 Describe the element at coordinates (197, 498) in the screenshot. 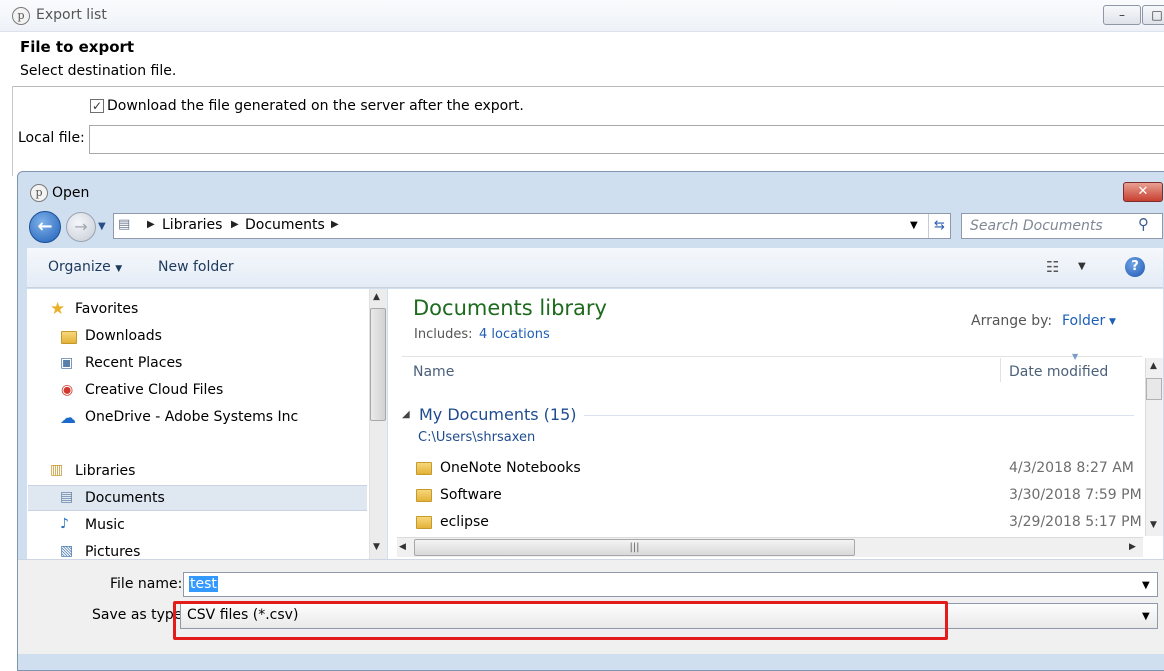

I see `nav-selection-highlight` at that location.